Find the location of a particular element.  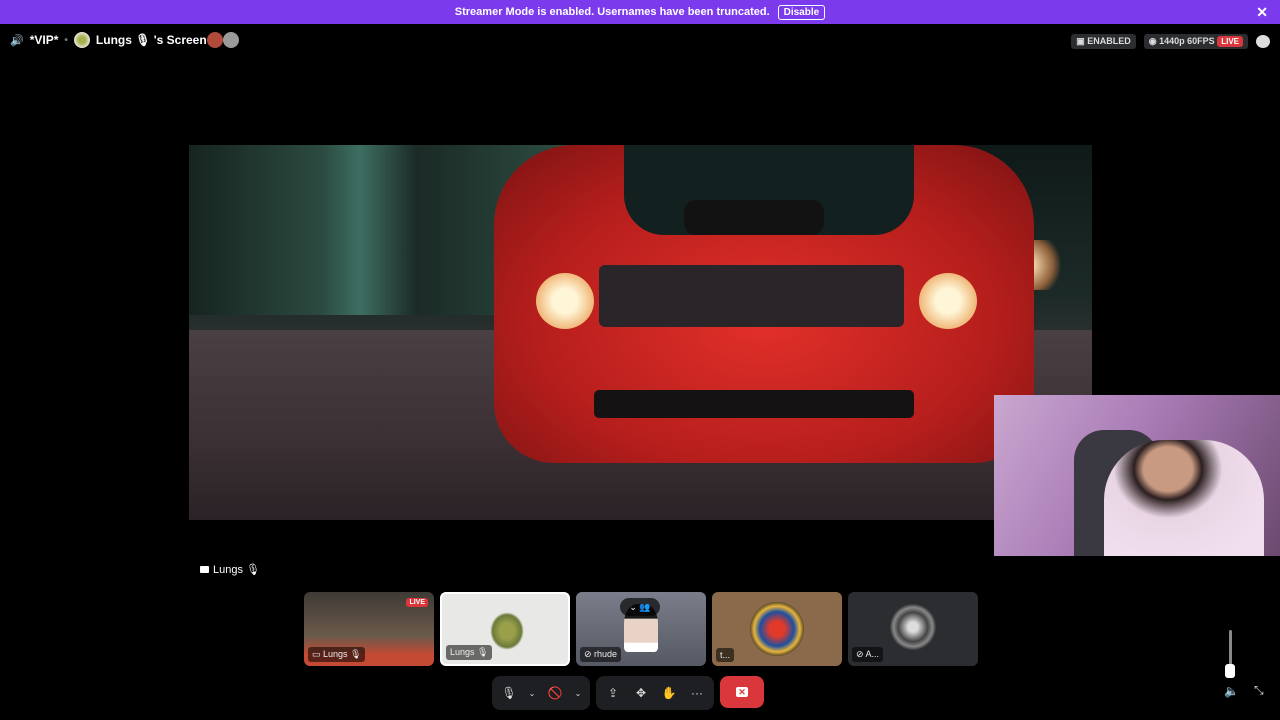

participant-tile: LIVE ▭ Lungs 🎙 is located at coordinates (369, 629).